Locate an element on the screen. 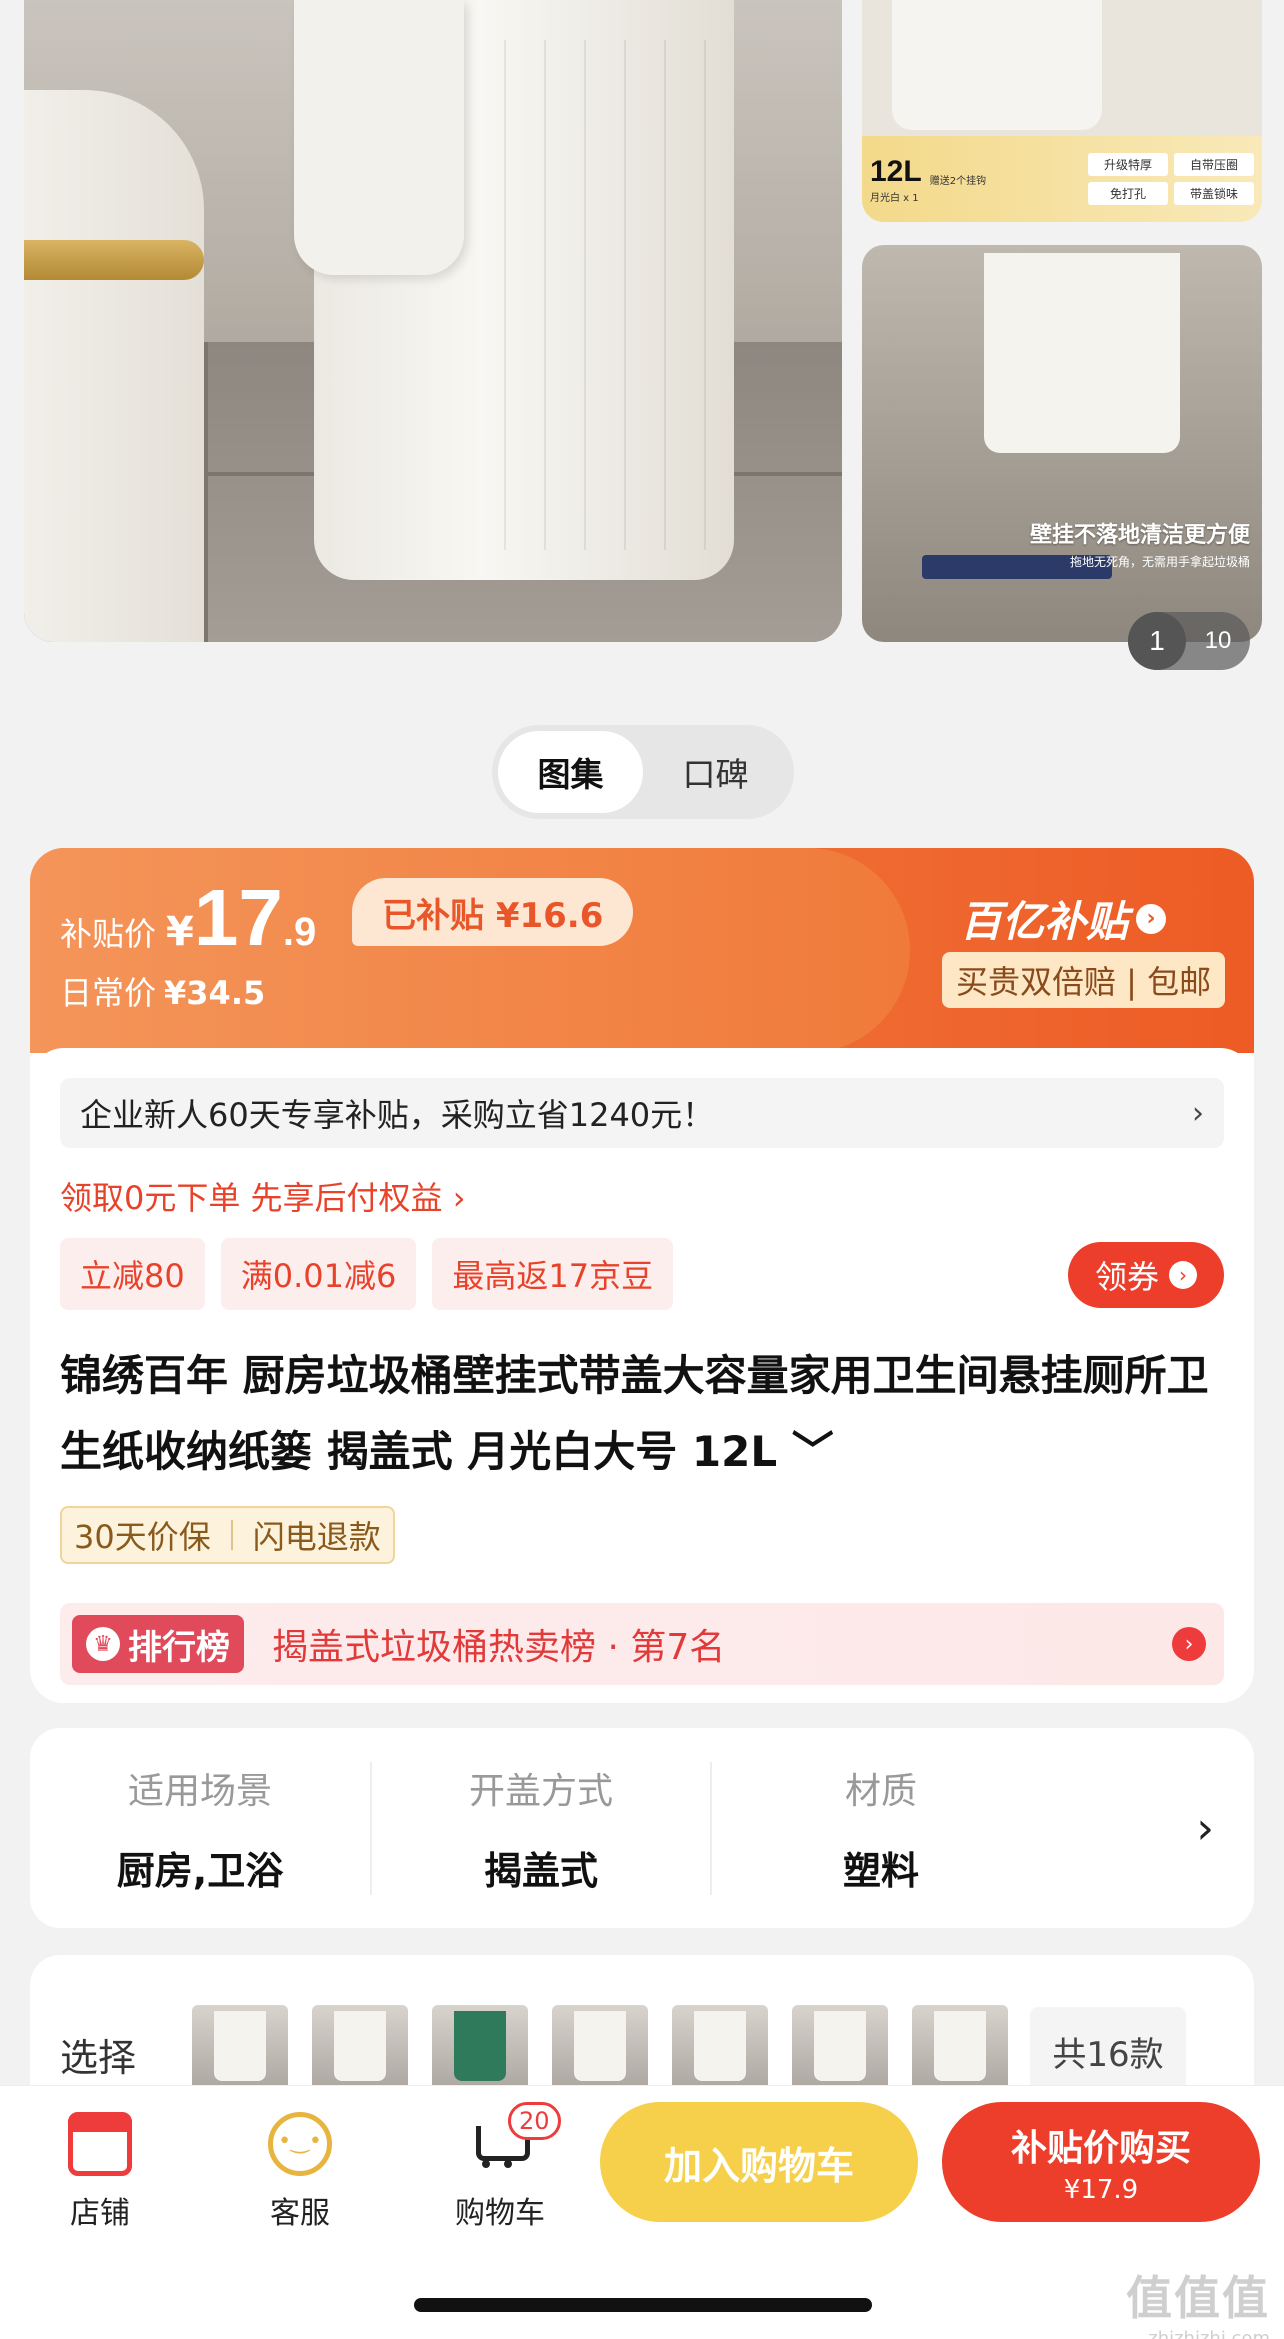 This screenshot has height=2339, width=1284. trophy-icon: ♛ is located at coordinates (103, 1644).